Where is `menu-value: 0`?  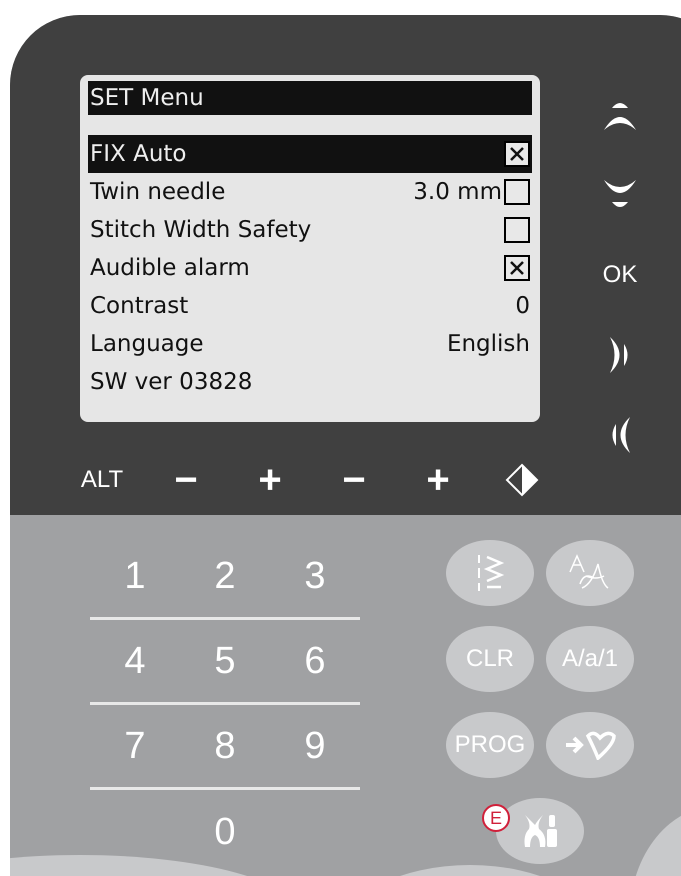
menu-value: 0 is located at coordinates (522, 306).